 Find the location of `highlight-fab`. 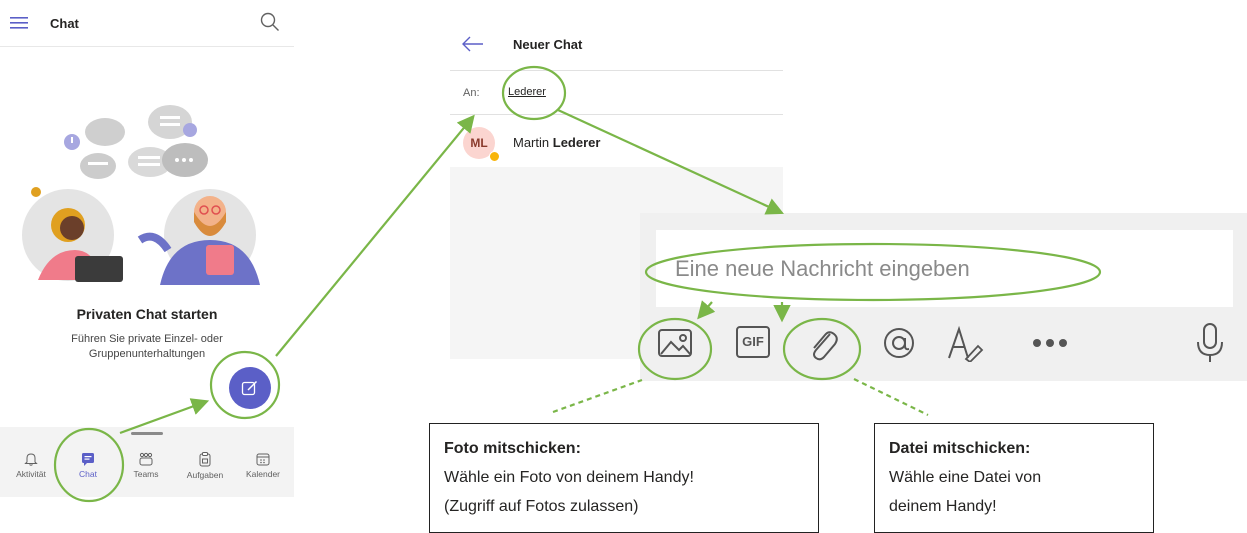

highlight-fab is located at coordinates (245, 385).